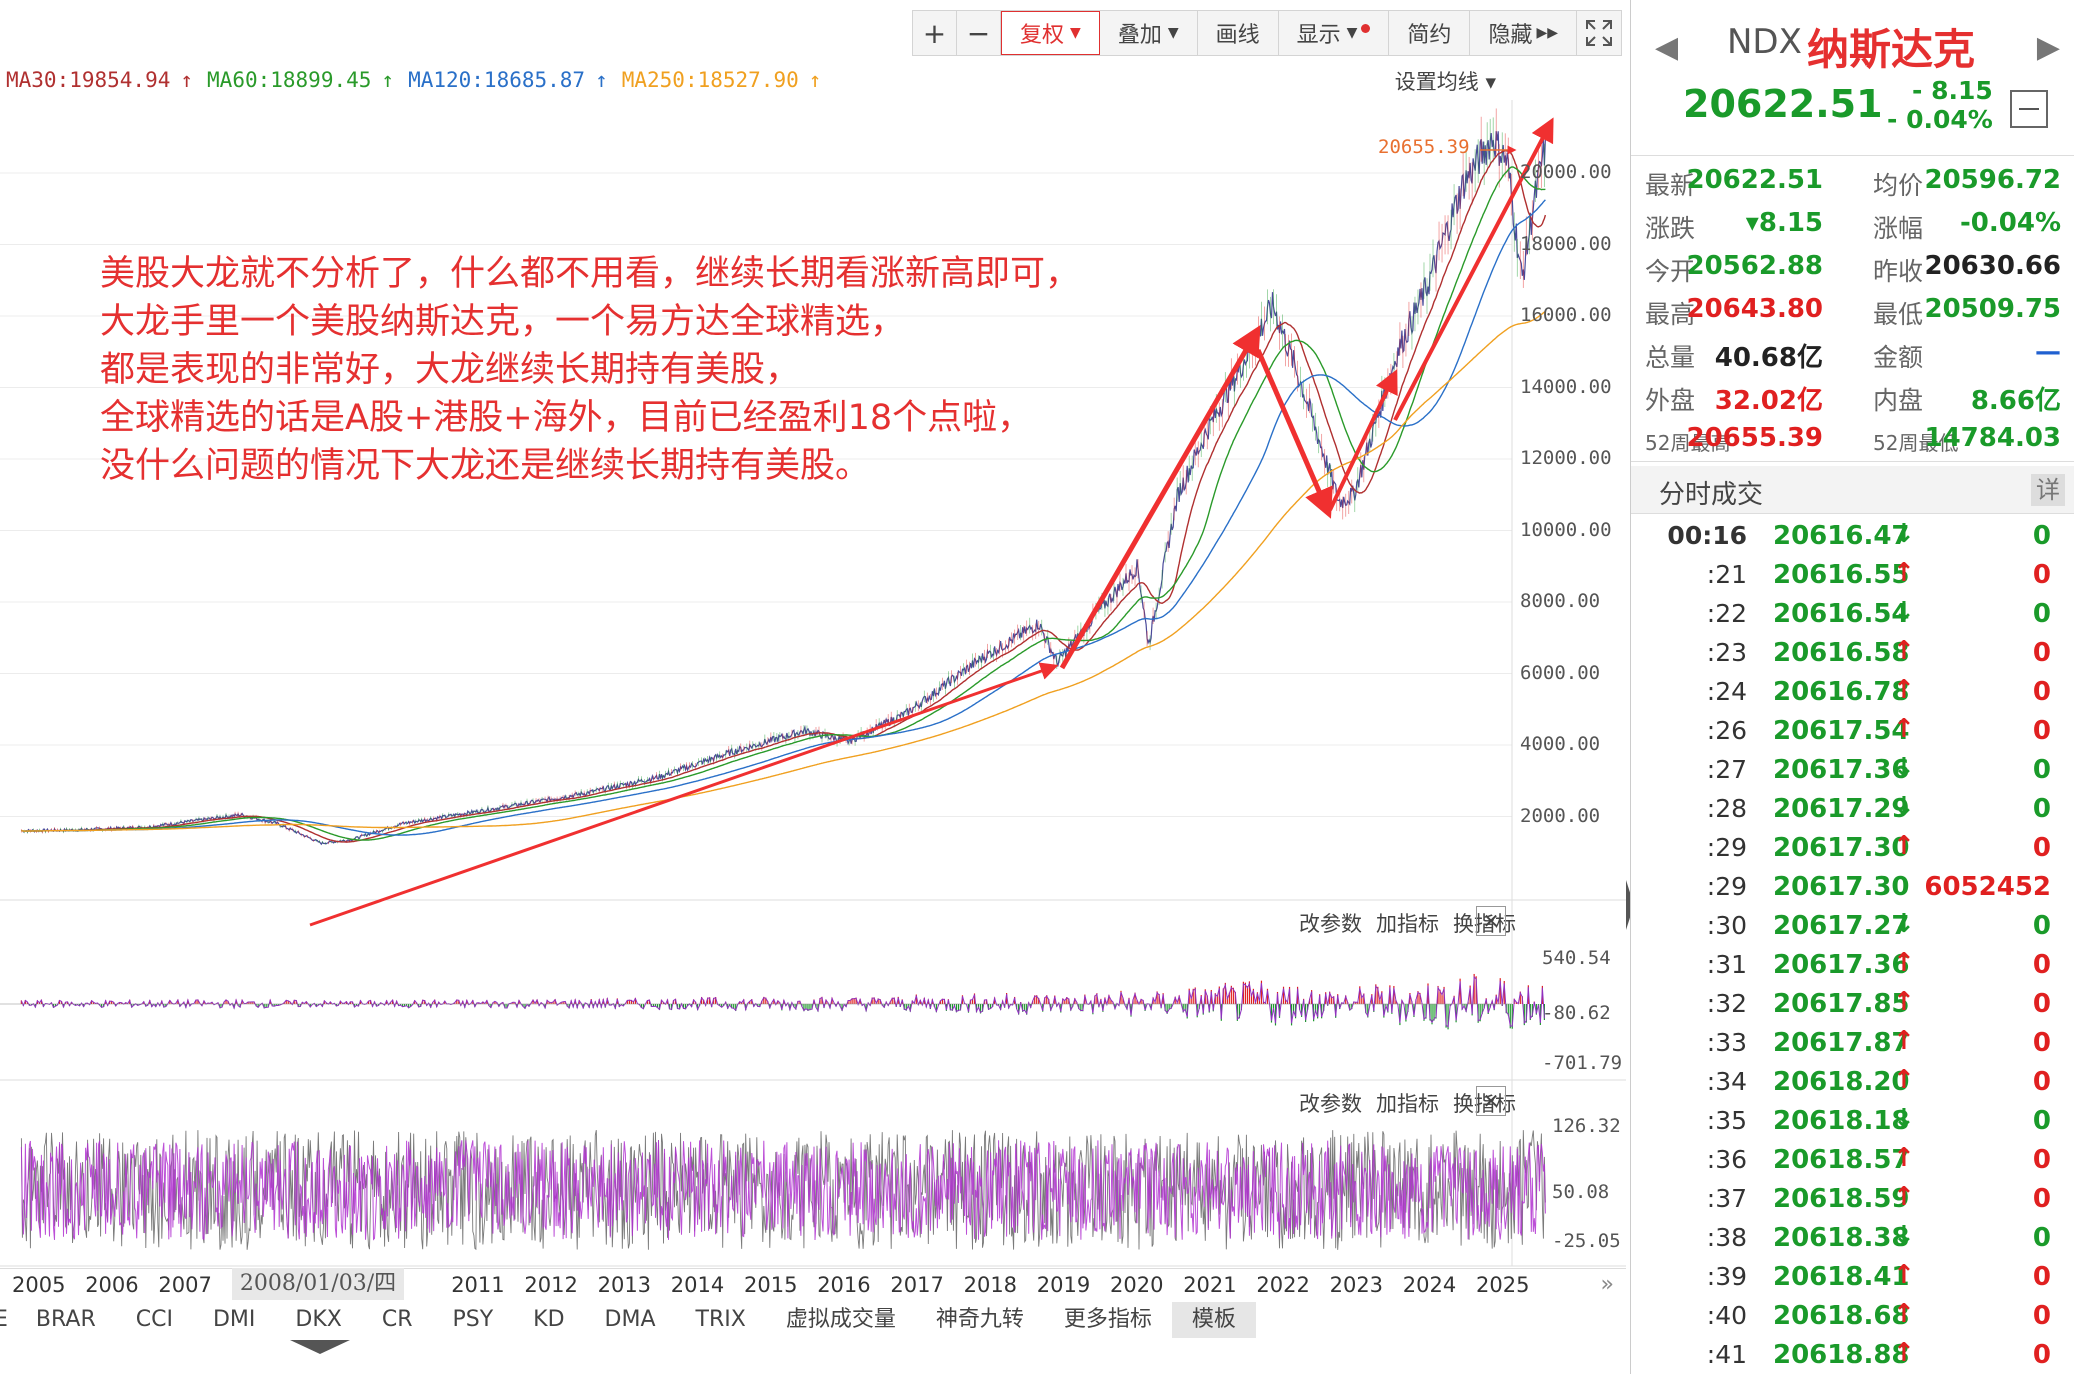 The image size is (2074, 1374). What do you see at coordinates (1841, 1121) in the screenshot?
I see `tick-price: 20618.18` at bounding box center [1841, 1121].